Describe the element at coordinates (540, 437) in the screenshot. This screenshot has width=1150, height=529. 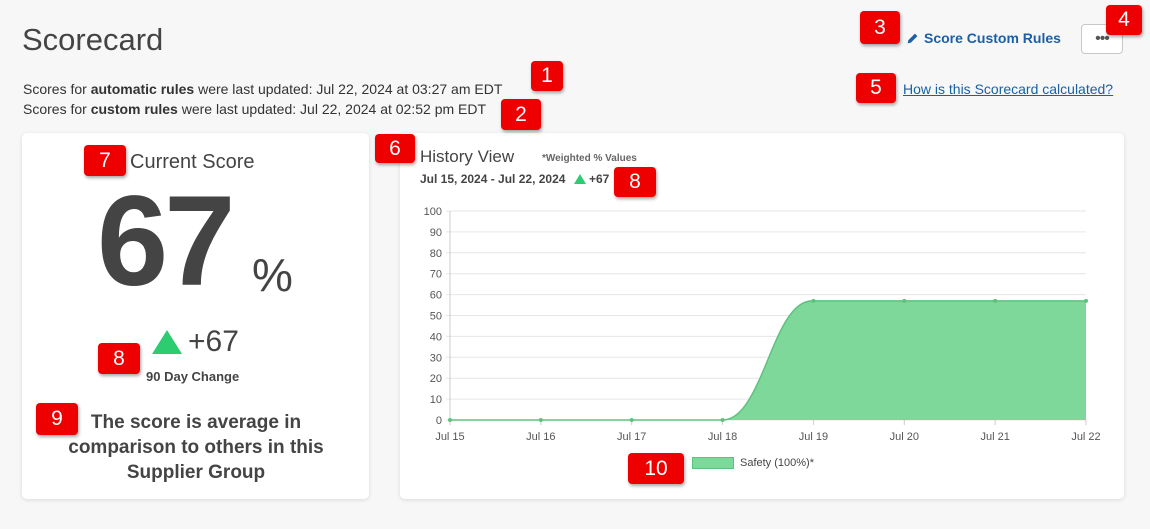
I see `x-tick-label: Jul 16` at that location.